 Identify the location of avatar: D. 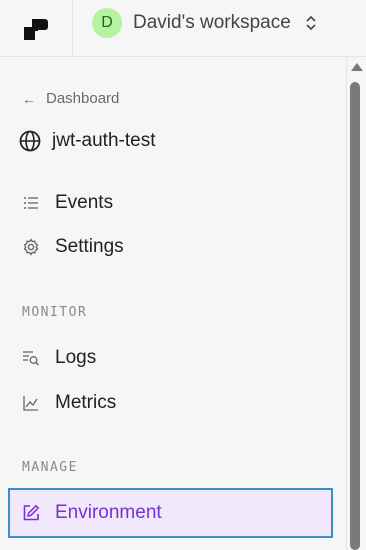
(107, 23).